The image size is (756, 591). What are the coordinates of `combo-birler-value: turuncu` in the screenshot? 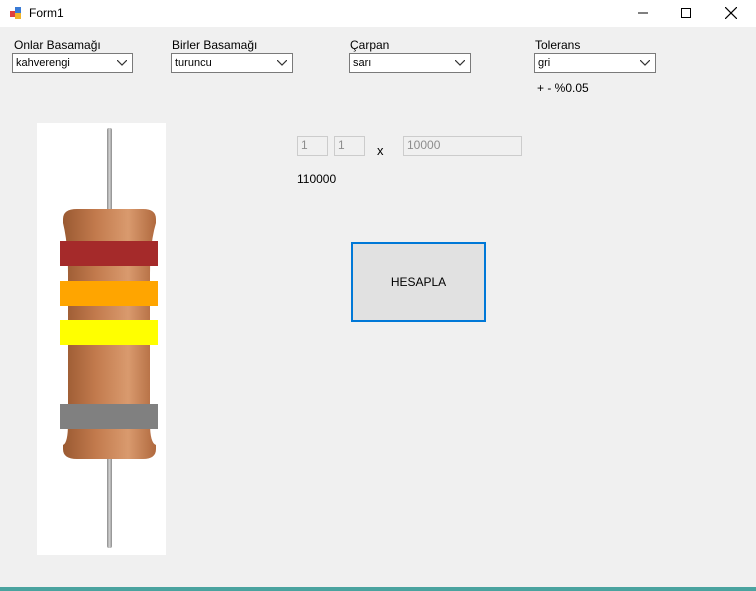 It's located at (193, 63).